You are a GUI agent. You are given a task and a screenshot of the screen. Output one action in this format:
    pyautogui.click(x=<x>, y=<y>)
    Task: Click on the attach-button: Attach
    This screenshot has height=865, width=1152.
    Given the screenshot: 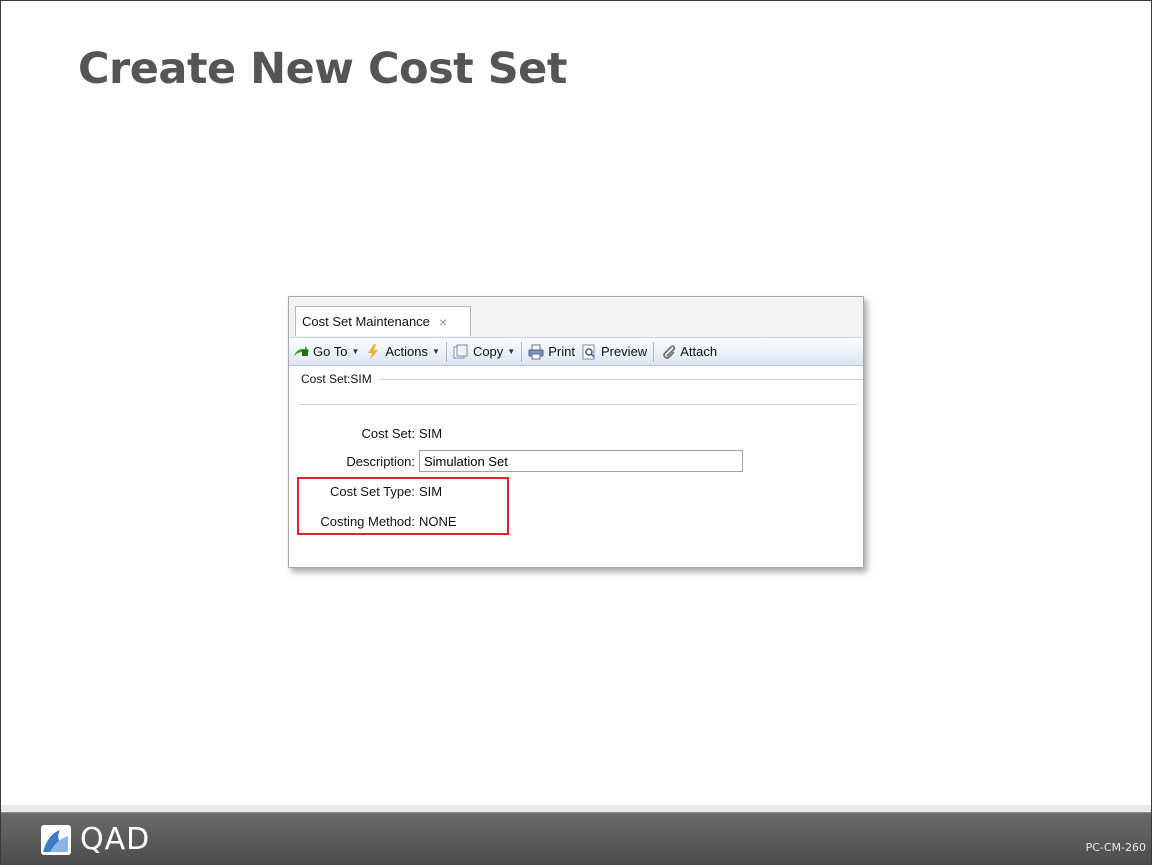 What is the action you would take?
    pyautogui.click(x=688, y=352)
    